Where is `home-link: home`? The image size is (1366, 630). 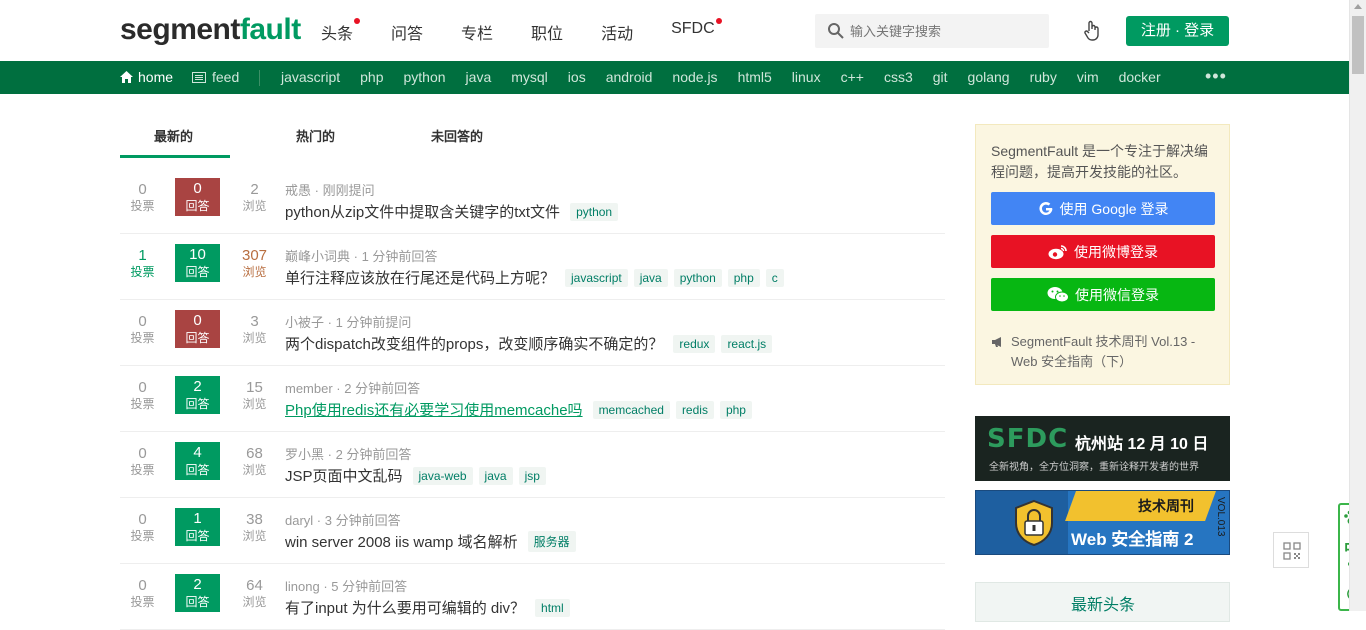
home-link: home is located at coordinates (146, 77).